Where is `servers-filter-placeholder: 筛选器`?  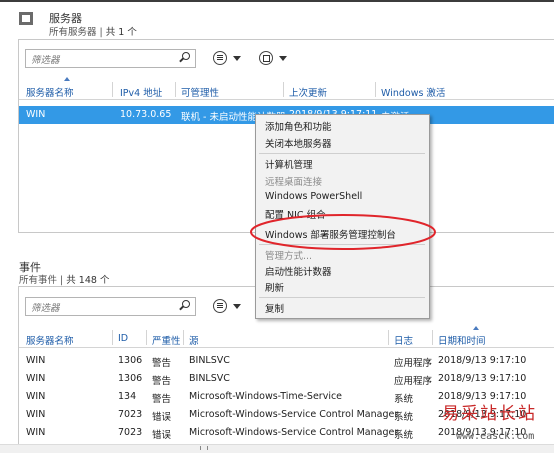
servers-filter-placeholder: 筛选器 is located at coordinates (45, 60).